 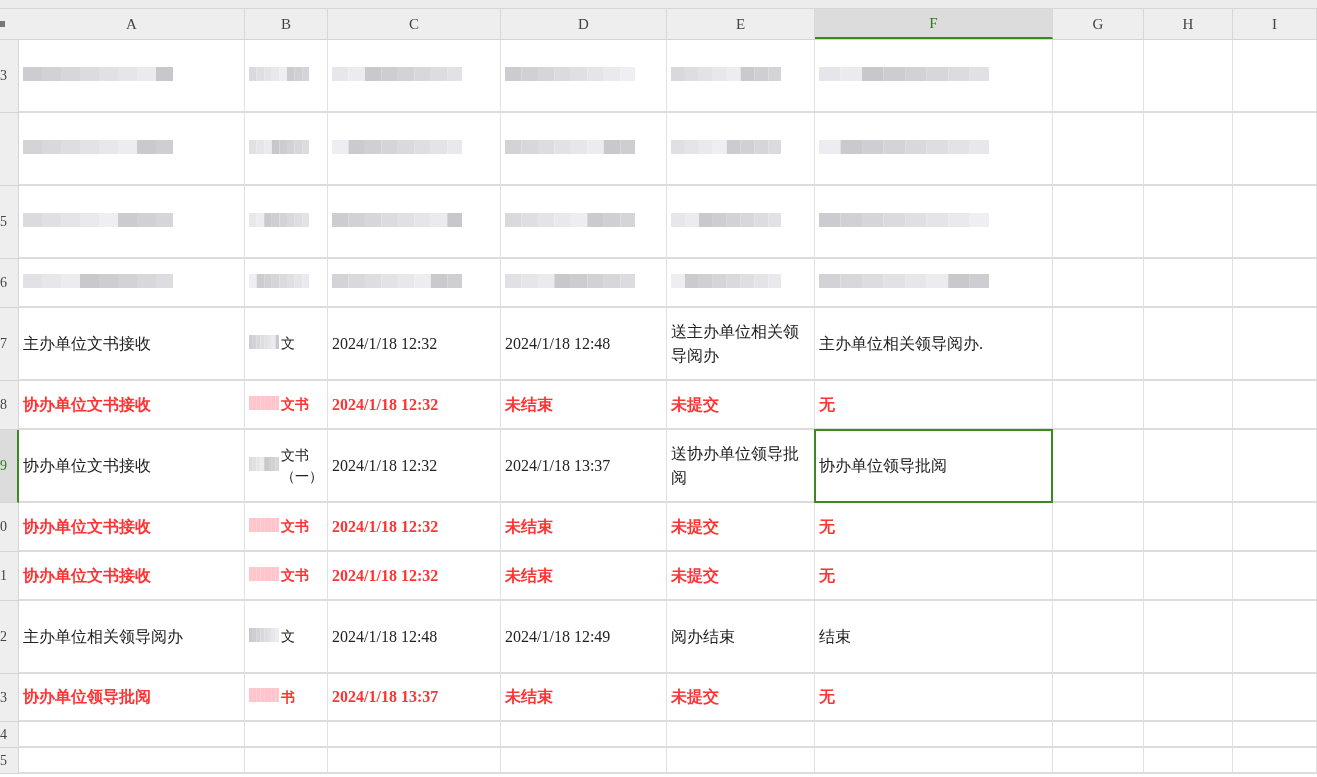 What do you see at coordinates (132, 637) in the screenshot?
I see `table-cell: 主办单位相关领导阅办` at bounding box center [132, 637].